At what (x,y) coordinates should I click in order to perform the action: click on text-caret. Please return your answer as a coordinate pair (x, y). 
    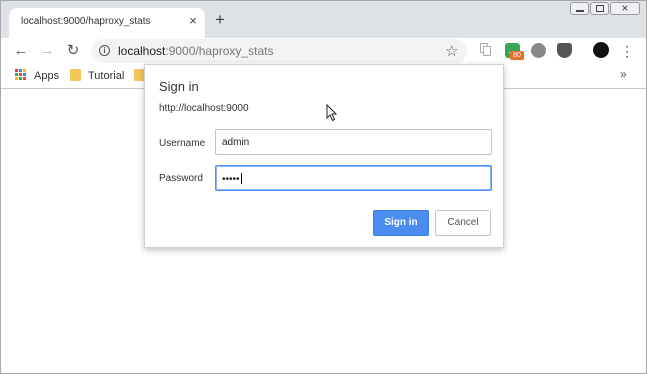
    Looking at the image, I should click on (241, 178).